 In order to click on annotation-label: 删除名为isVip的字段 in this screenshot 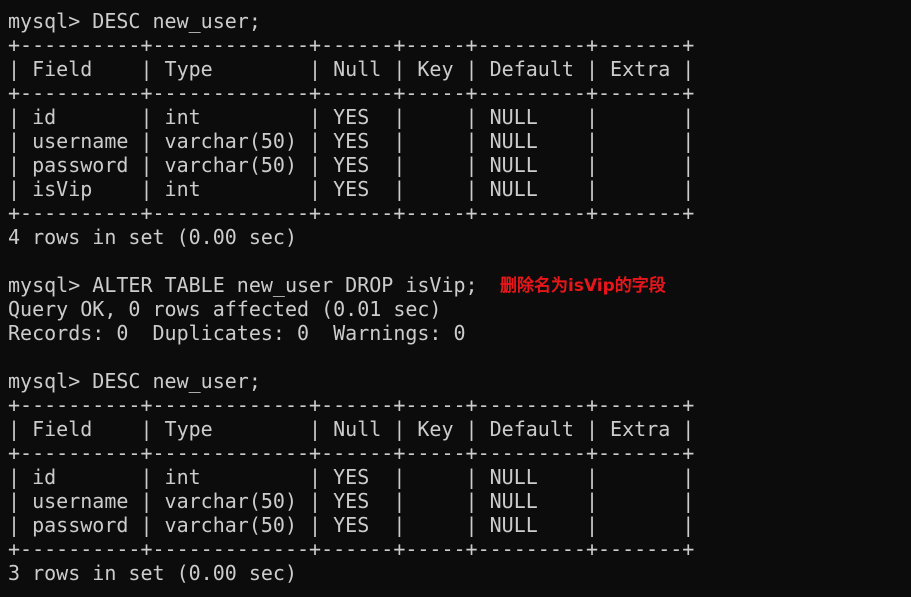, I will do `click(583, 286)`.